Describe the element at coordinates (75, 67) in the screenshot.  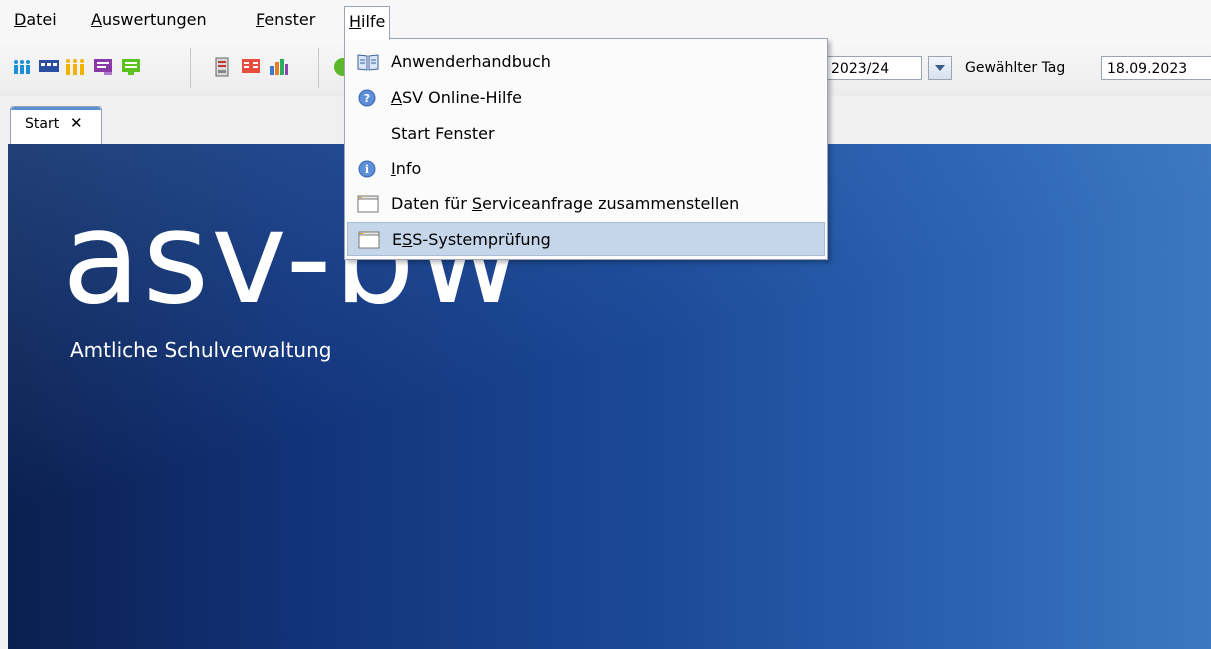
I see `teachers-icon` at that location.